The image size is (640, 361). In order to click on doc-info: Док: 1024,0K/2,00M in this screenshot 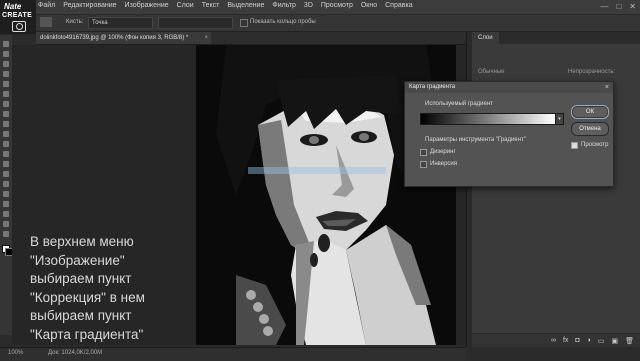, I will do `click(75, 353)`.